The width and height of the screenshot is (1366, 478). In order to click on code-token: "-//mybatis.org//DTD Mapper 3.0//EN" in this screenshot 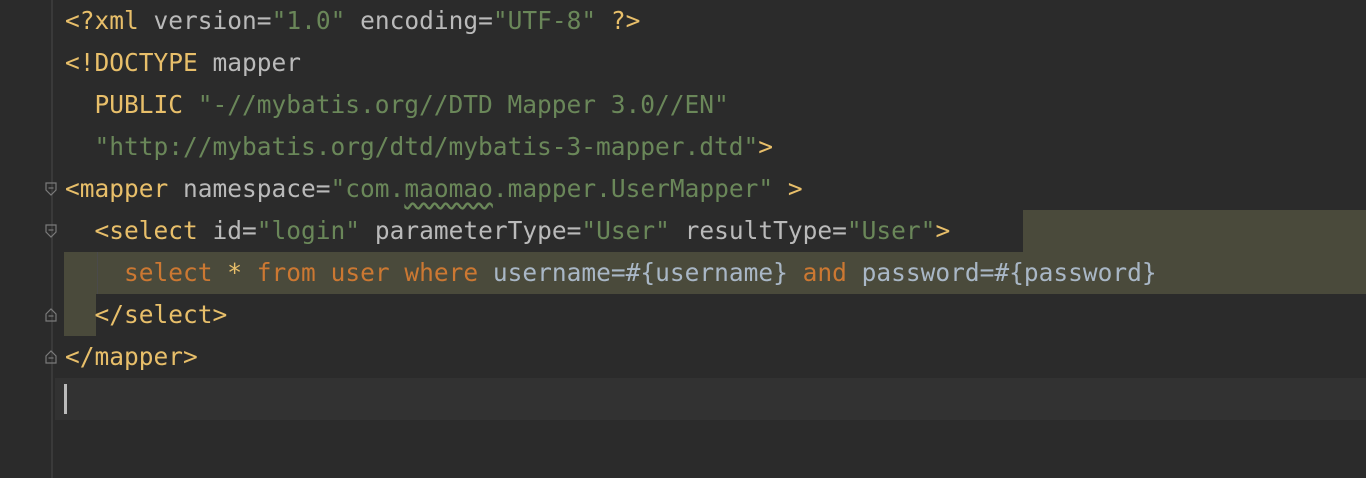, I will do `click(463, 104)`.